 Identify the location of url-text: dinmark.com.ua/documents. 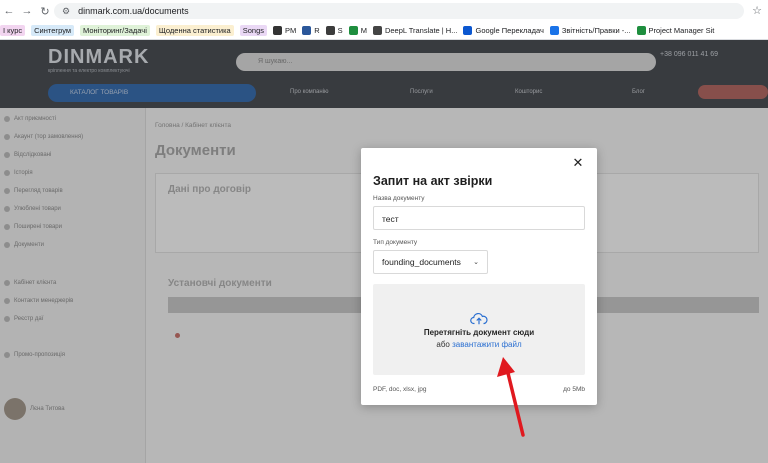
(133, 11).